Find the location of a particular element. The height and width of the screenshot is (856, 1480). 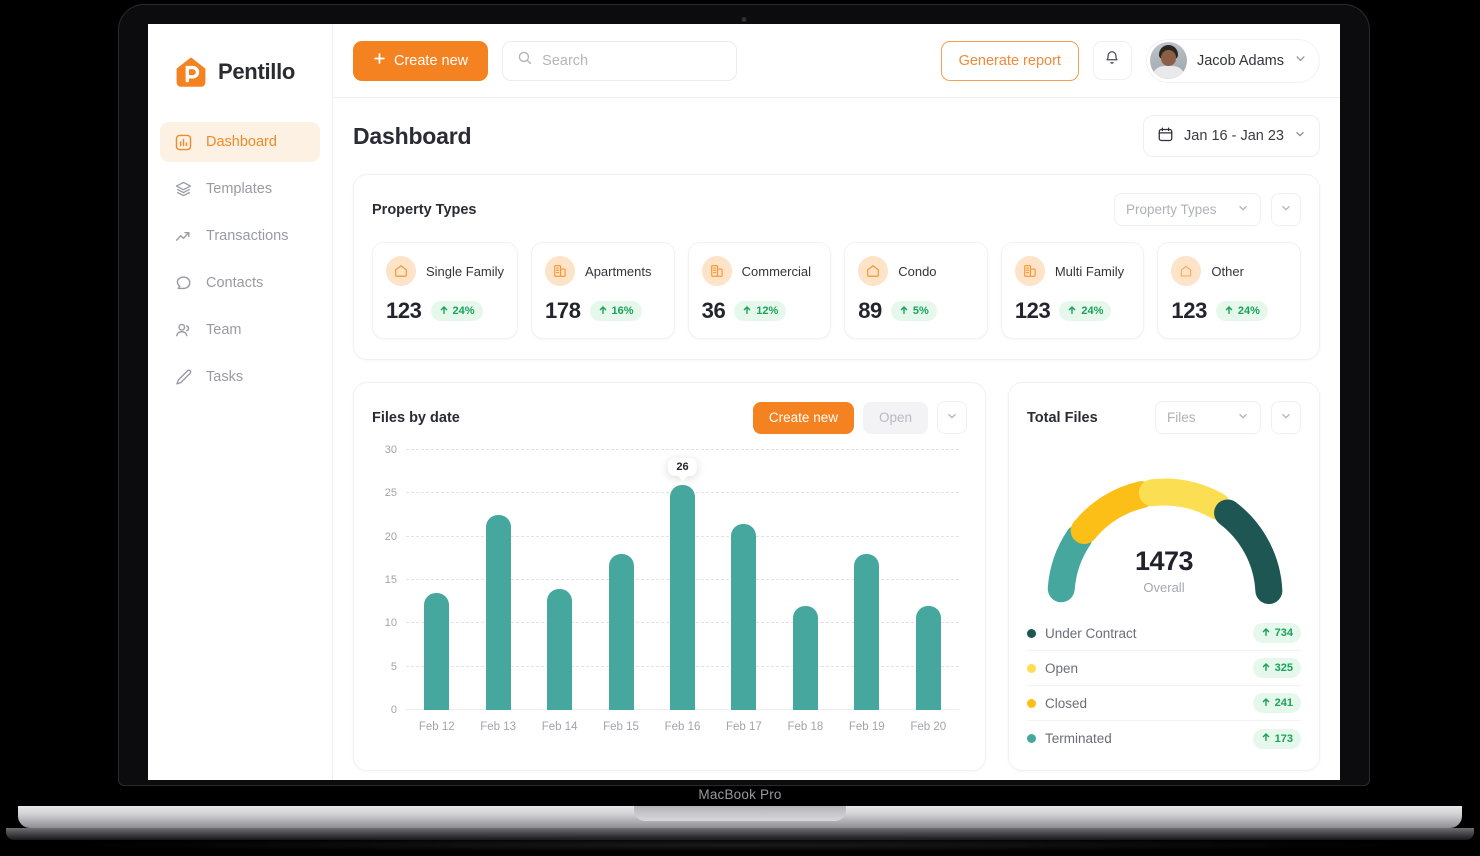

total-files-title: Total Files is located at coordinates (1062, 417).